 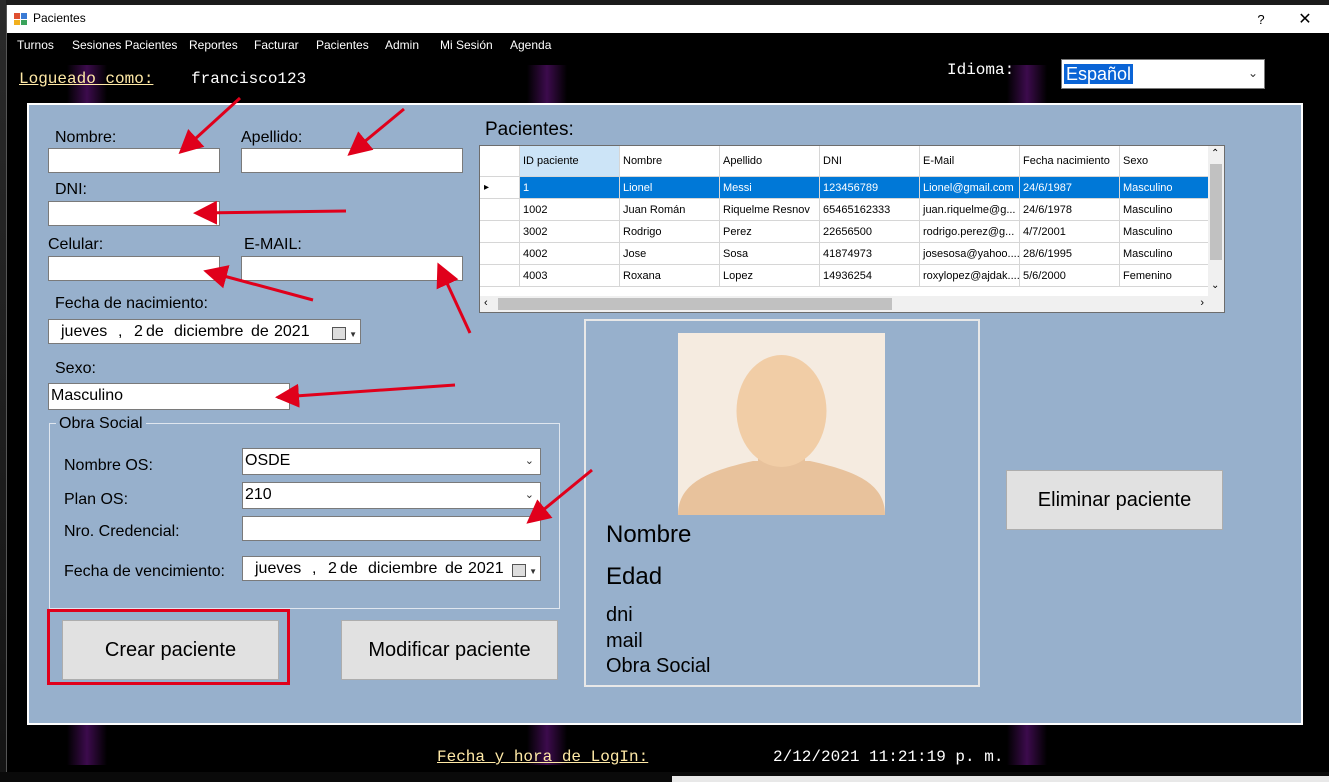 What do you see at coordinates (570, 254) in the screenshot?
I see `grid-cell: 4002` at bounding box center [570, 254].